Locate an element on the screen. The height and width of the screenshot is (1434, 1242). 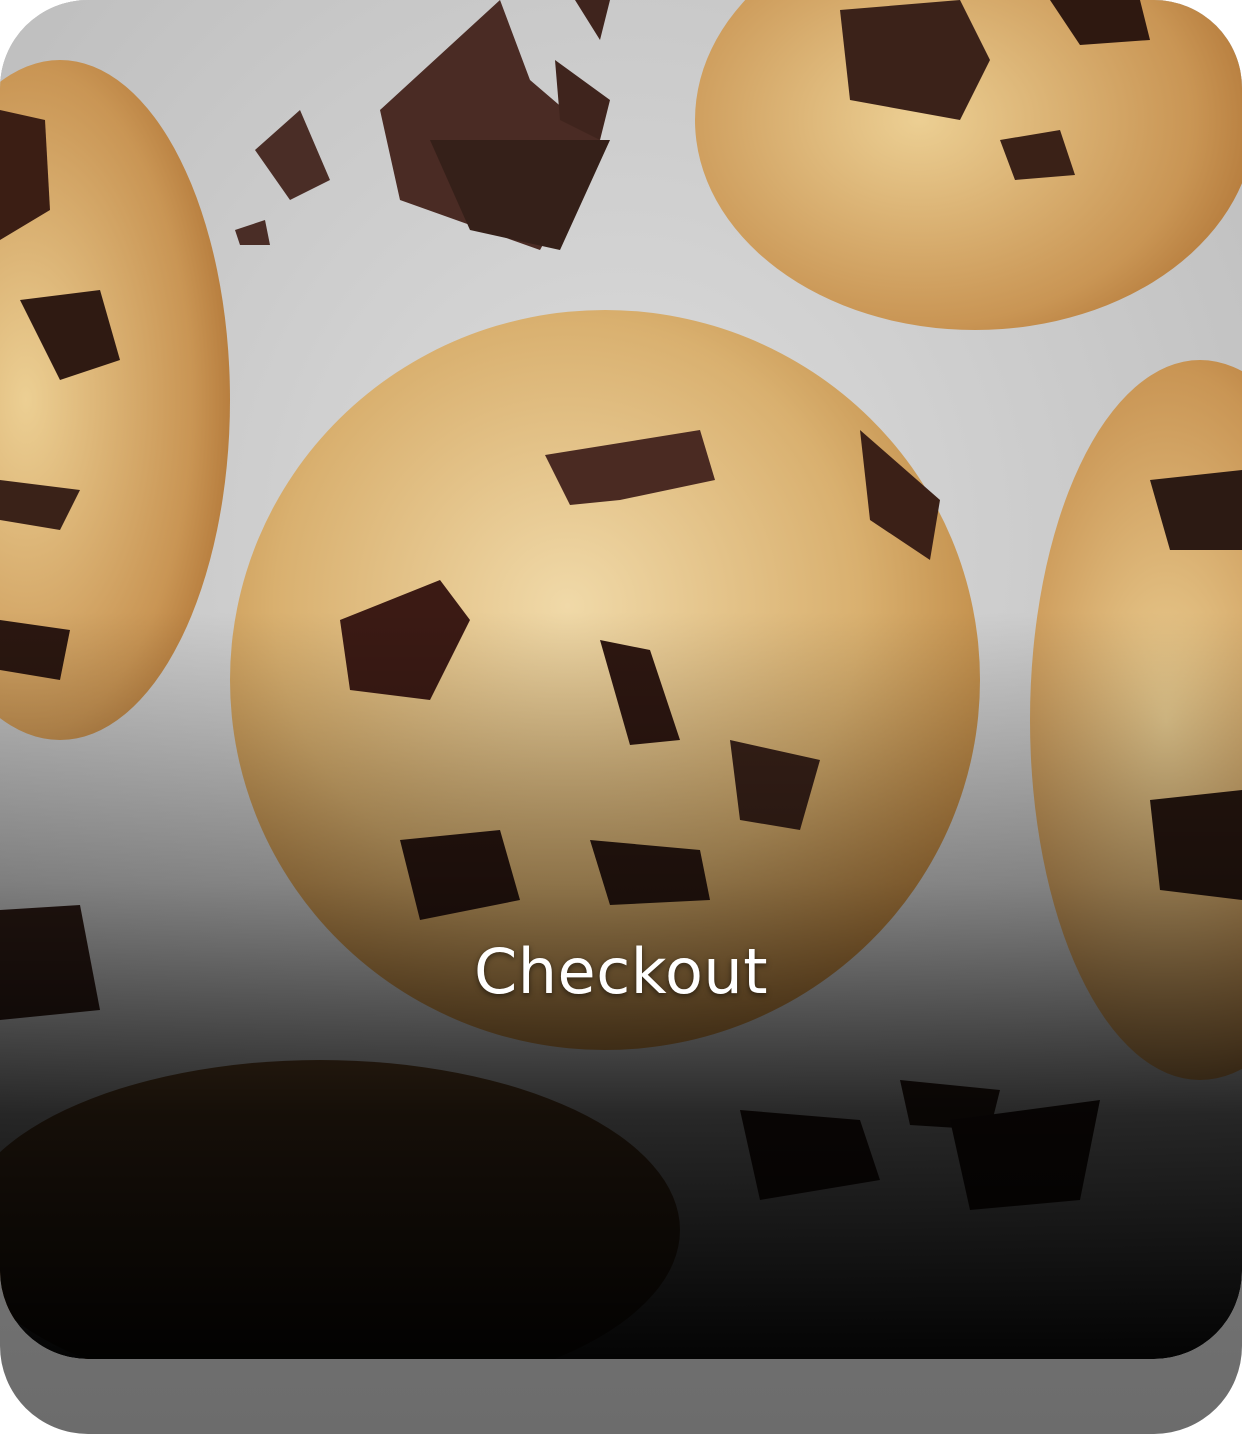
card-title: Checkout is located at coordinates (621, 971).